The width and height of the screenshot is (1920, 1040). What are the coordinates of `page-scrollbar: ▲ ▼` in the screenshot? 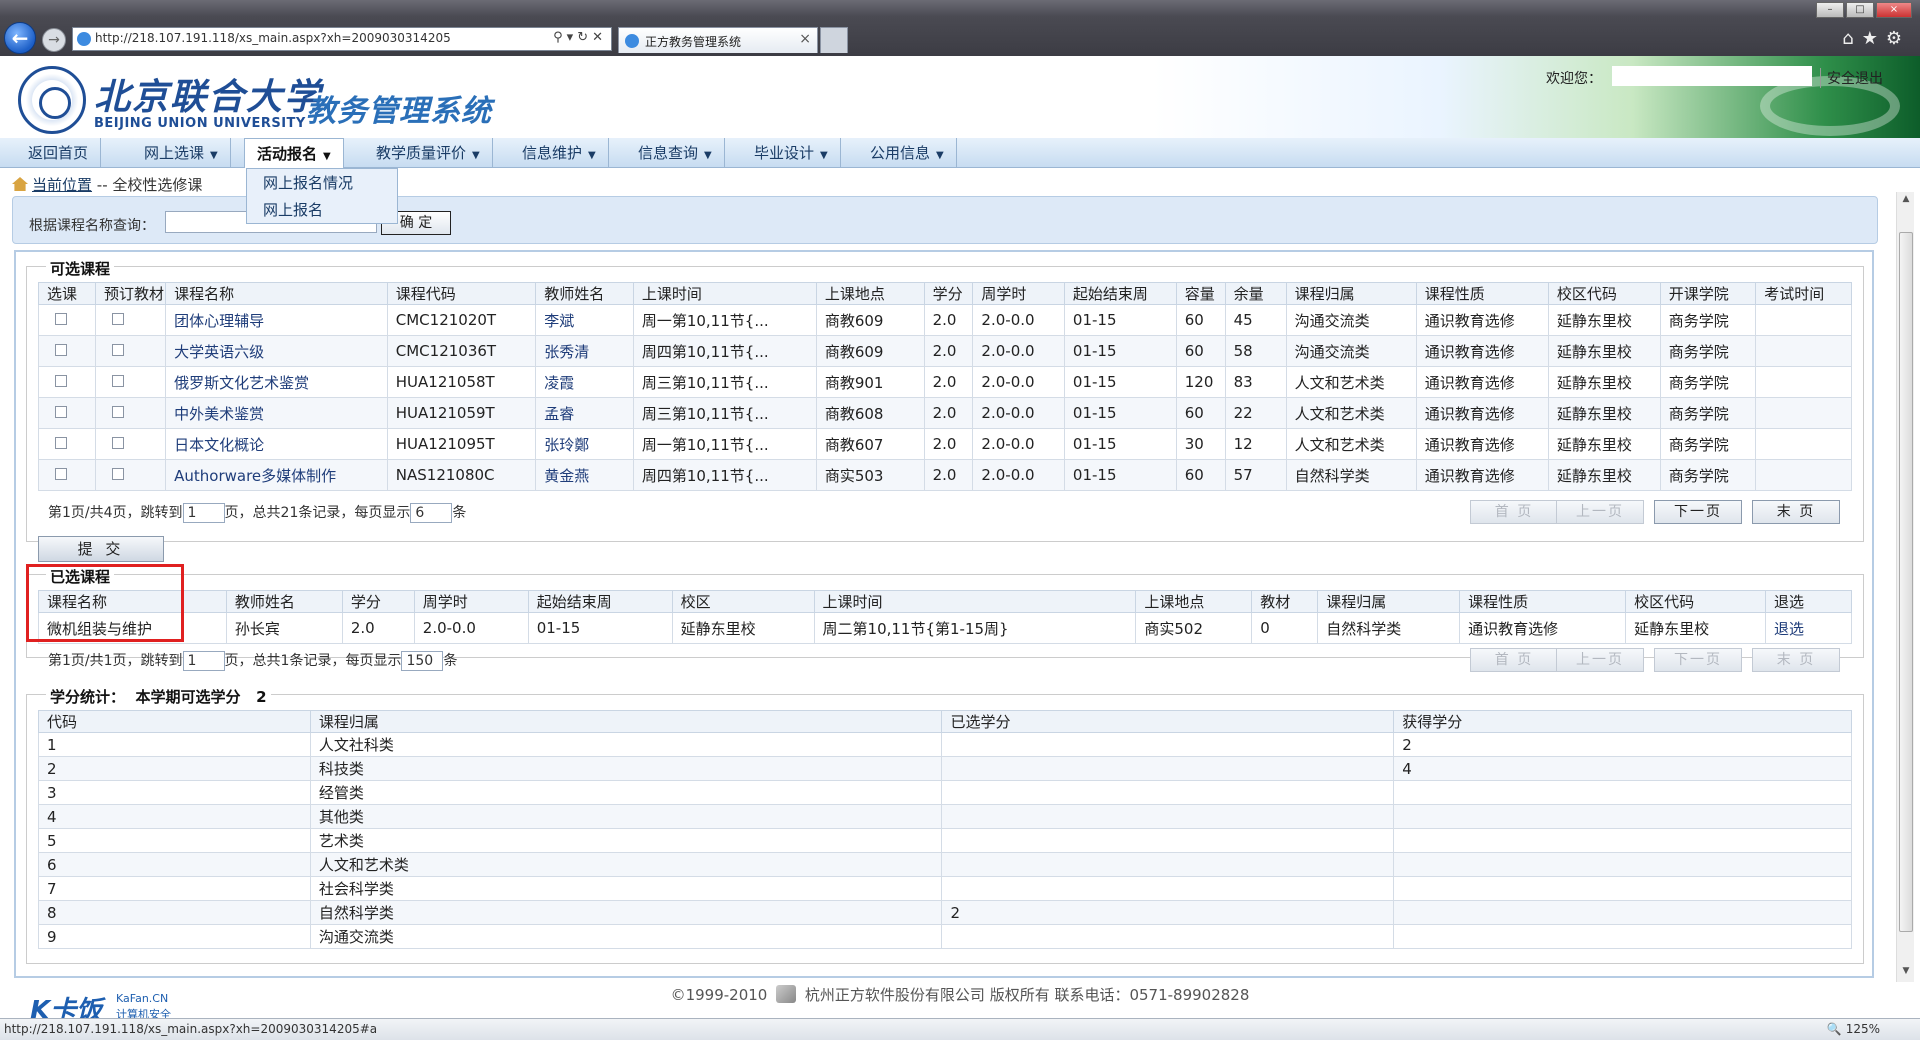 It's located at (1905, 587).